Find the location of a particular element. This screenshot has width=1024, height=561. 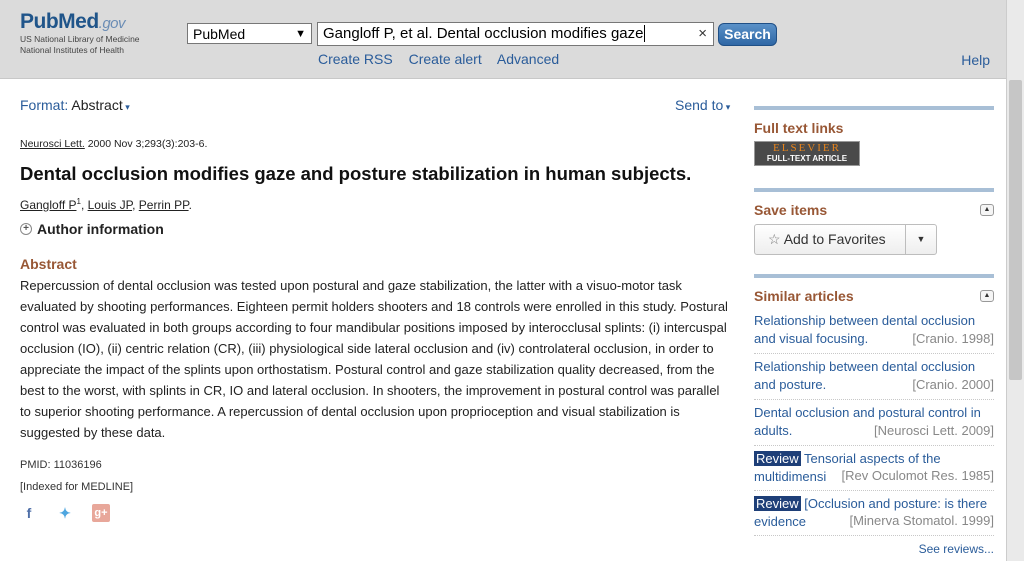

star-icon: ☆ is located at coordinates (774, 239).